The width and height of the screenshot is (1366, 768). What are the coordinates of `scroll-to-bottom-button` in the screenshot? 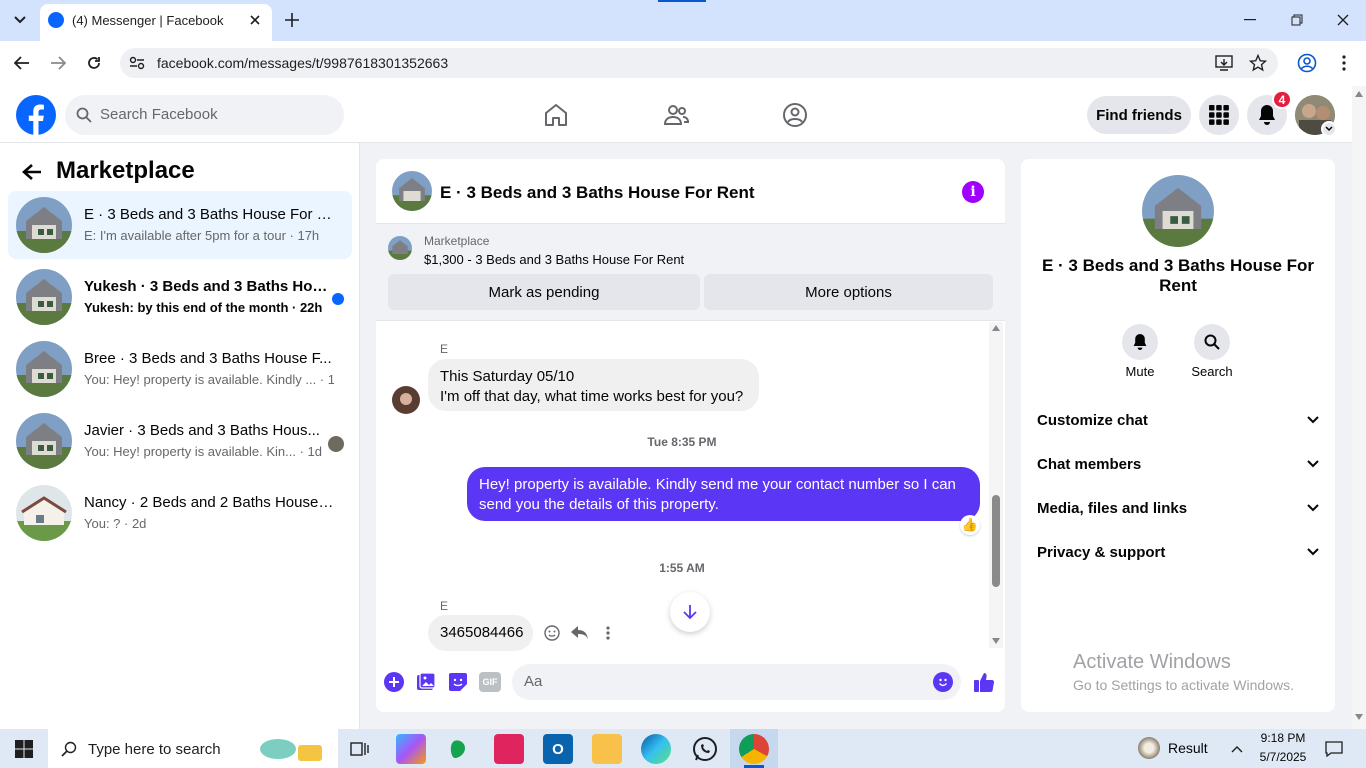 It's located at (690, 612).